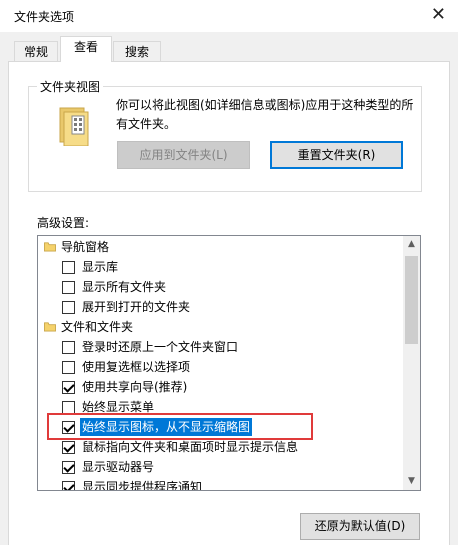 Image resolution: width=458 pixels, height=545 pixels. What do you see at coordinates (136, 367) in the screenshot?
I see `list-item-label: 使用复选框以选择项` at bounding box center [136, 367].